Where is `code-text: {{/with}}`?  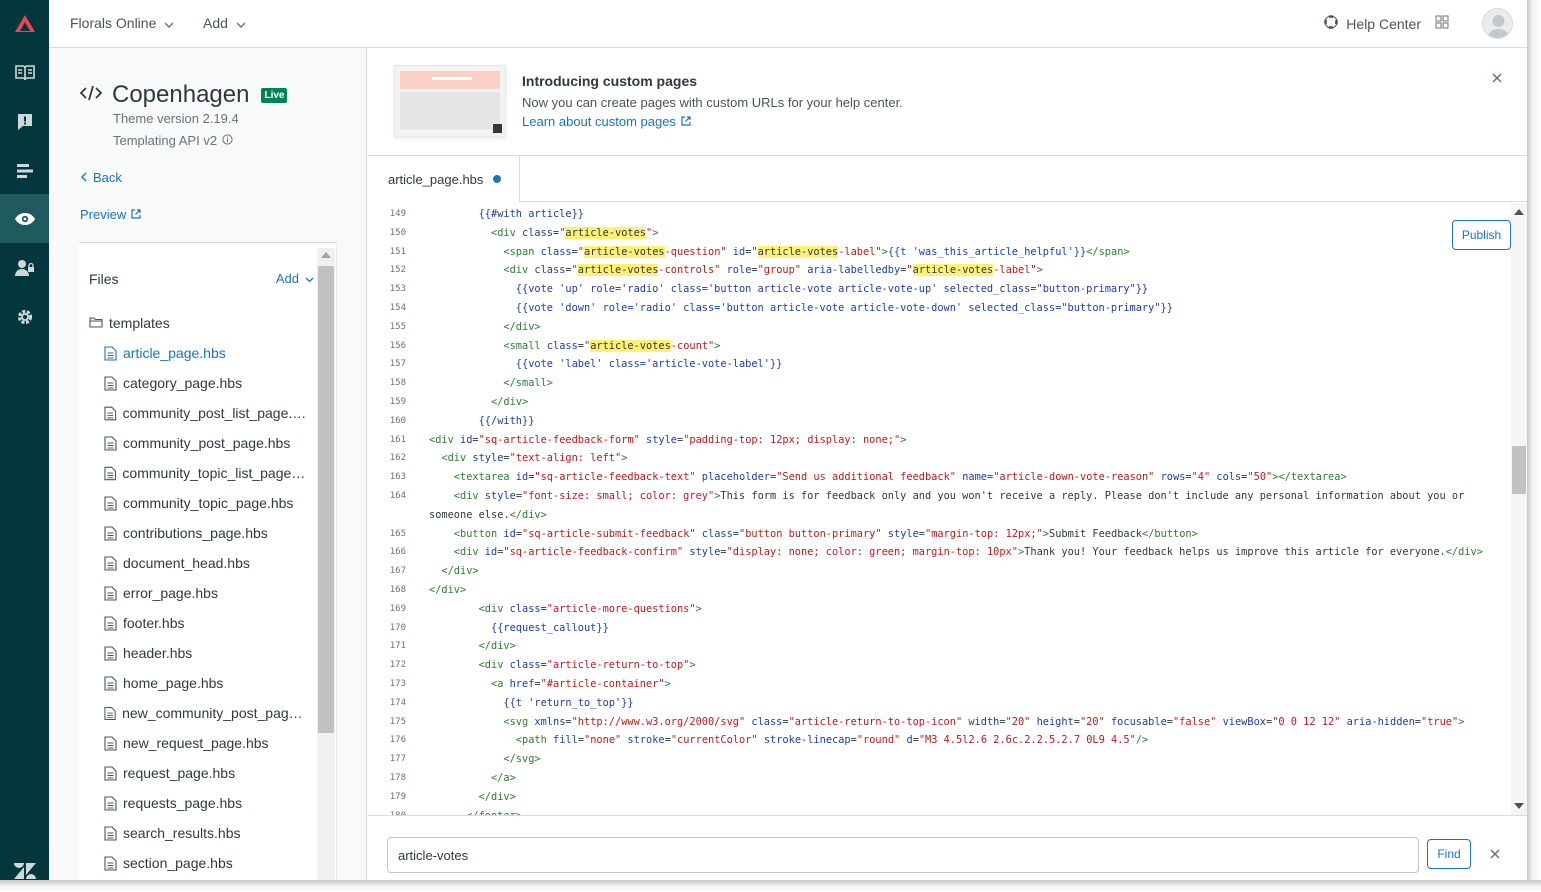
code-text: {{/with}} is located at coordinates (482, 421).